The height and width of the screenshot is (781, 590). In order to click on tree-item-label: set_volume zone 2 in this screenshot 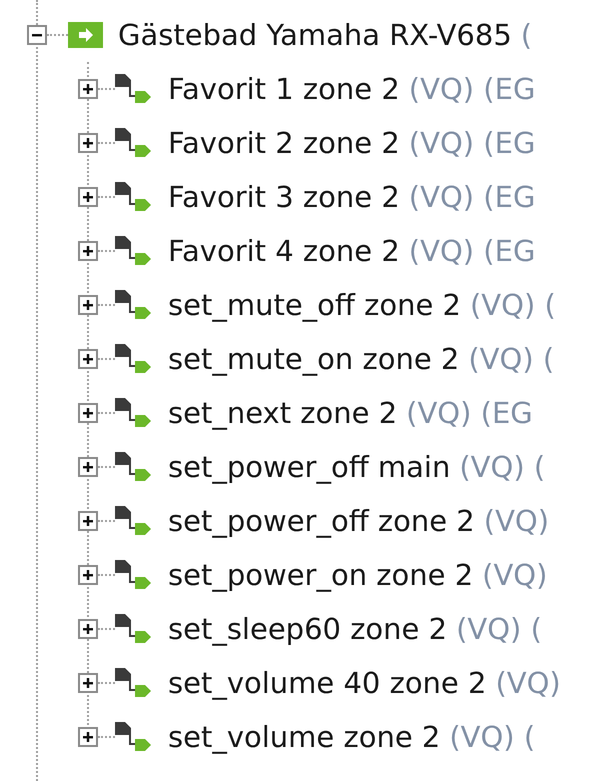, I will do `click(304, 737)`.